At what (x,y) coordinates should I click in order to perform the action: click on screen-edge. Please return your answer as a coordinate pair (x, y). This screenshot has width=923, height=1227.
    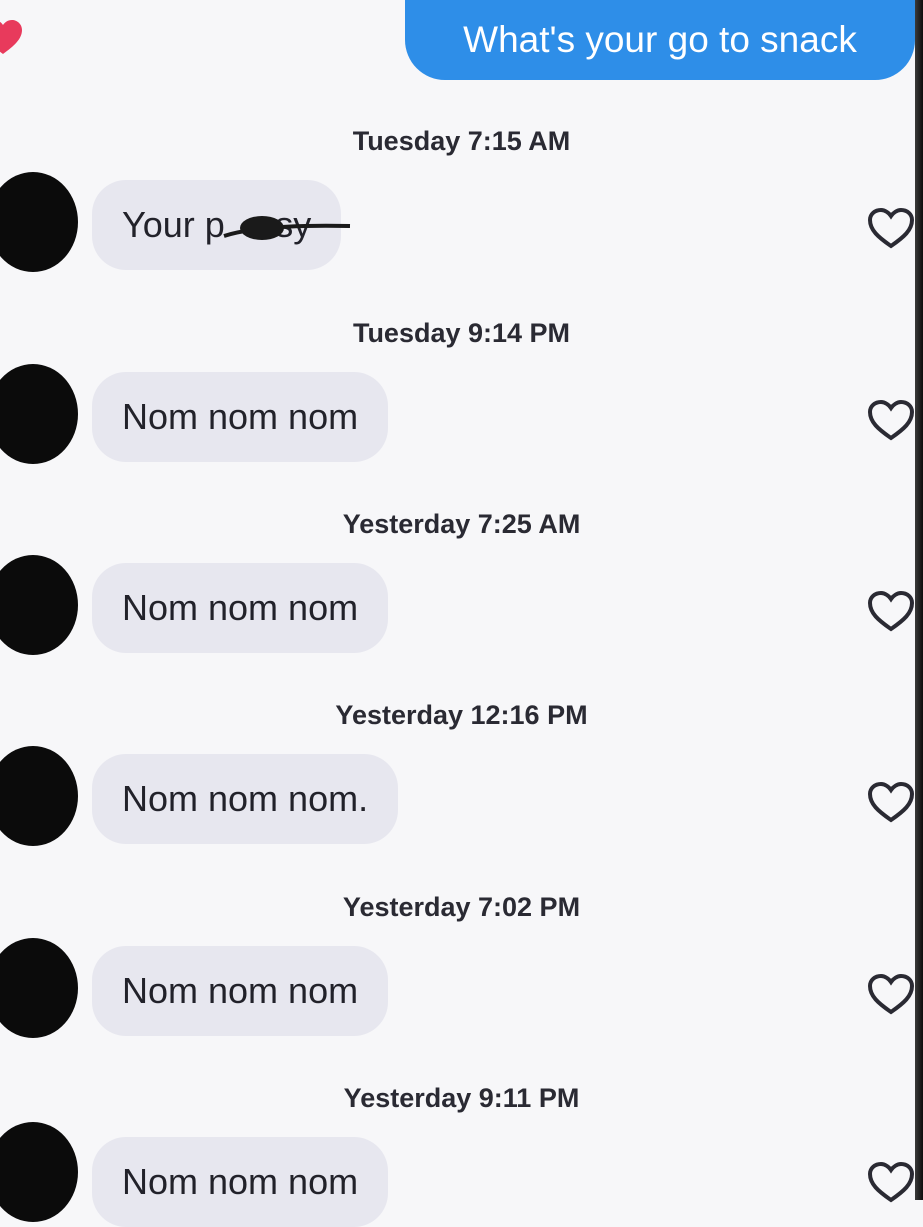
    Looking at the image, I should click on (919, 600).